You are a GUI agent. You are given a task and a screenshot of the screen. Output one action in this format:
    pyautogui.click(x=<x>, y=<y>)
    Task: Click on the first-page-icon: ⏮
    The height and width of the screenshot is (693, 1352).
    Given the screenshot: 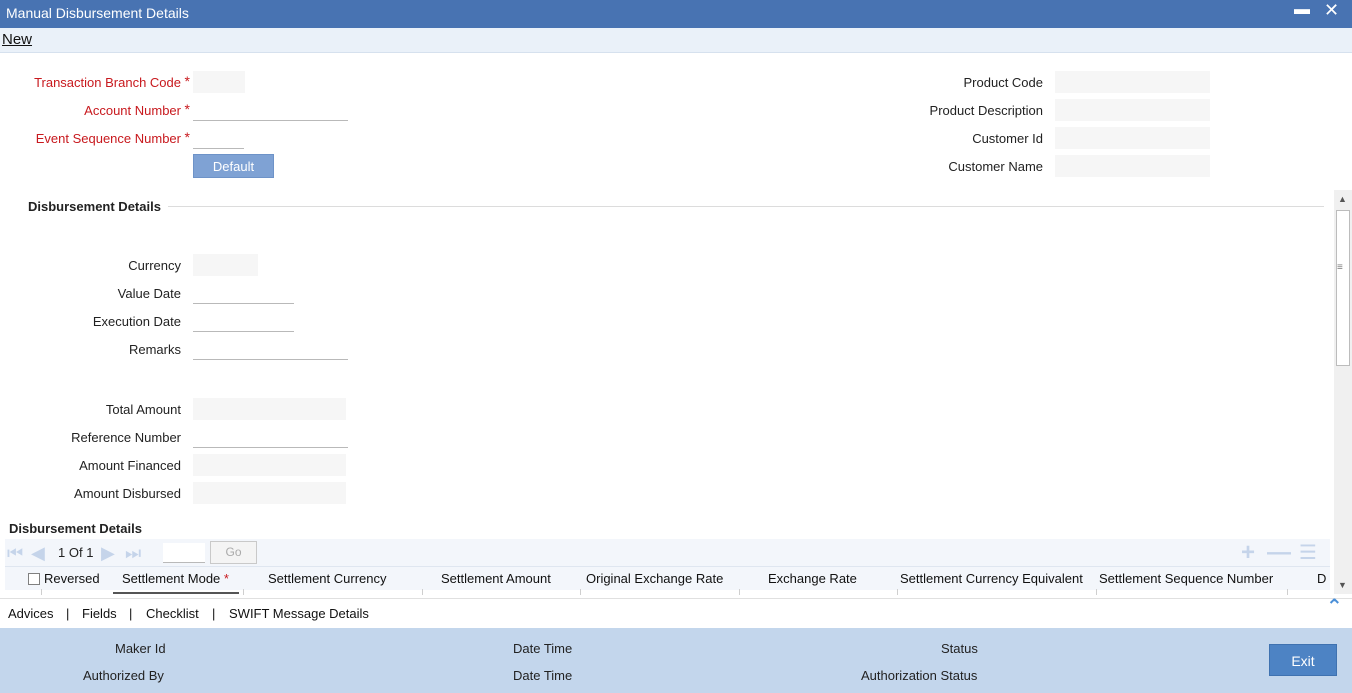 What is the action you would take?
    pyautogui.click(x=15, y=553)
    